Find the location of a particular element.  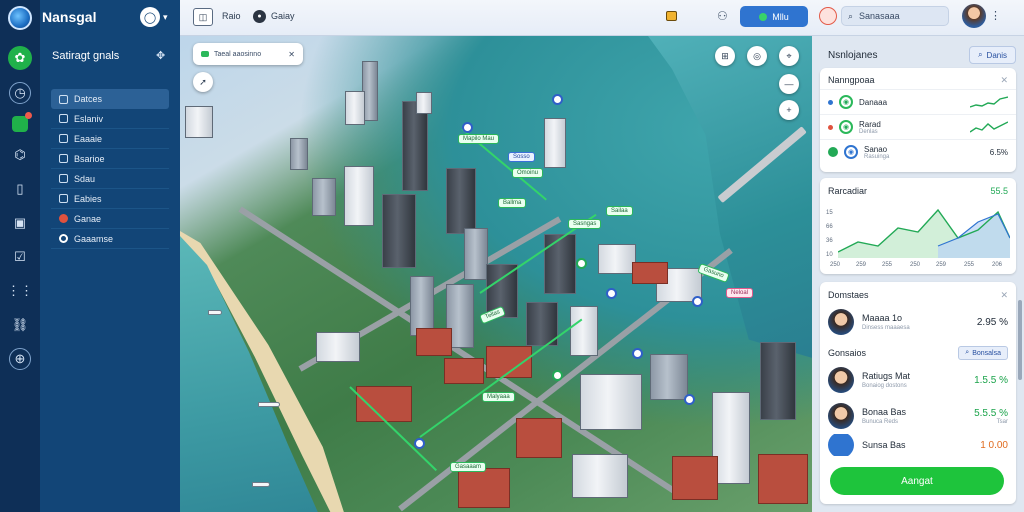

flag-icon is located at coordinates (671, 16).